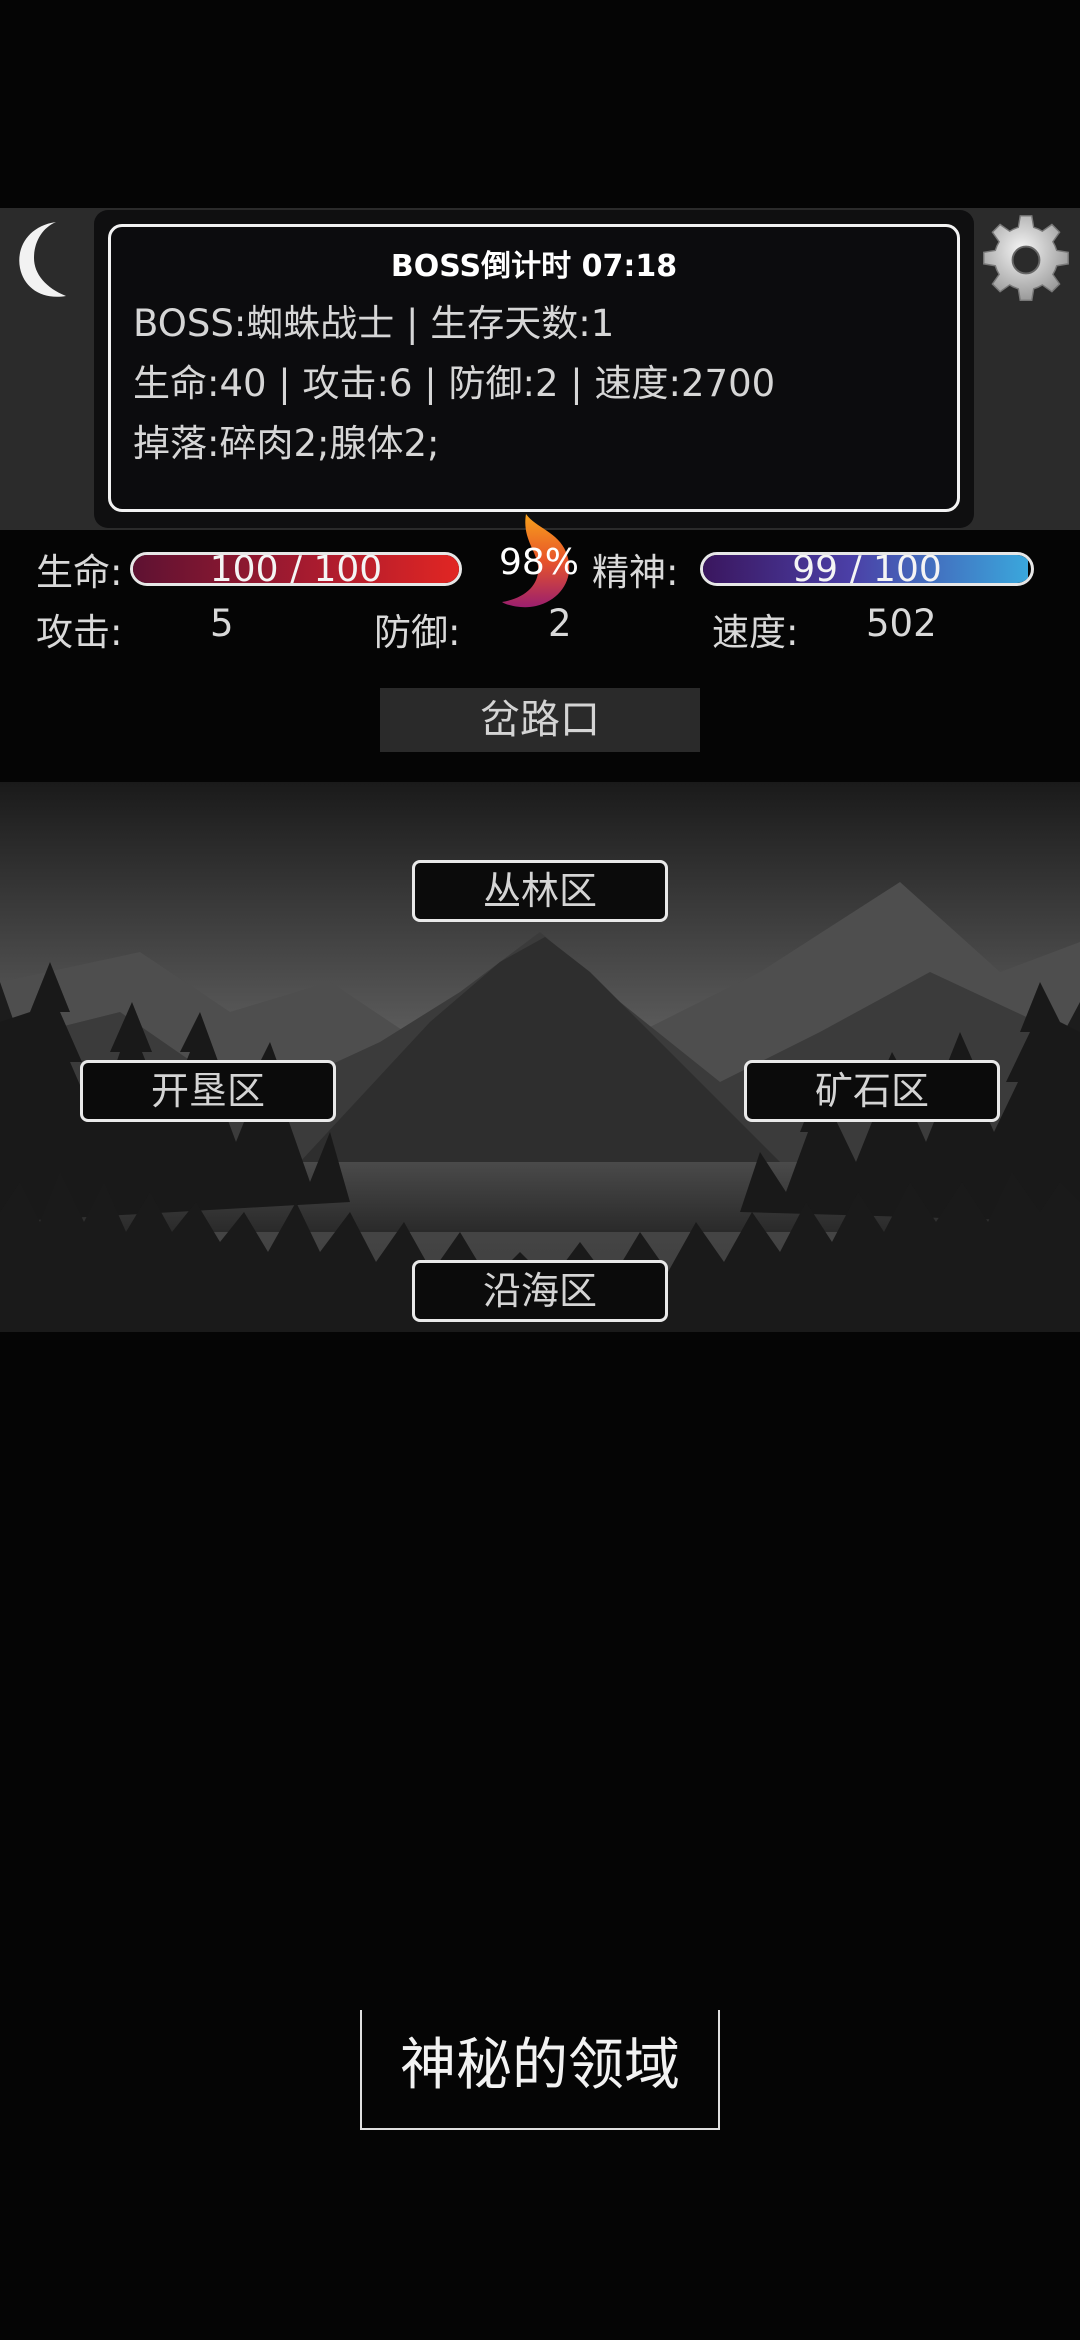 This screenshot has height=2340, width=1080. I want to click on gear-icon, so click(1026, 260).